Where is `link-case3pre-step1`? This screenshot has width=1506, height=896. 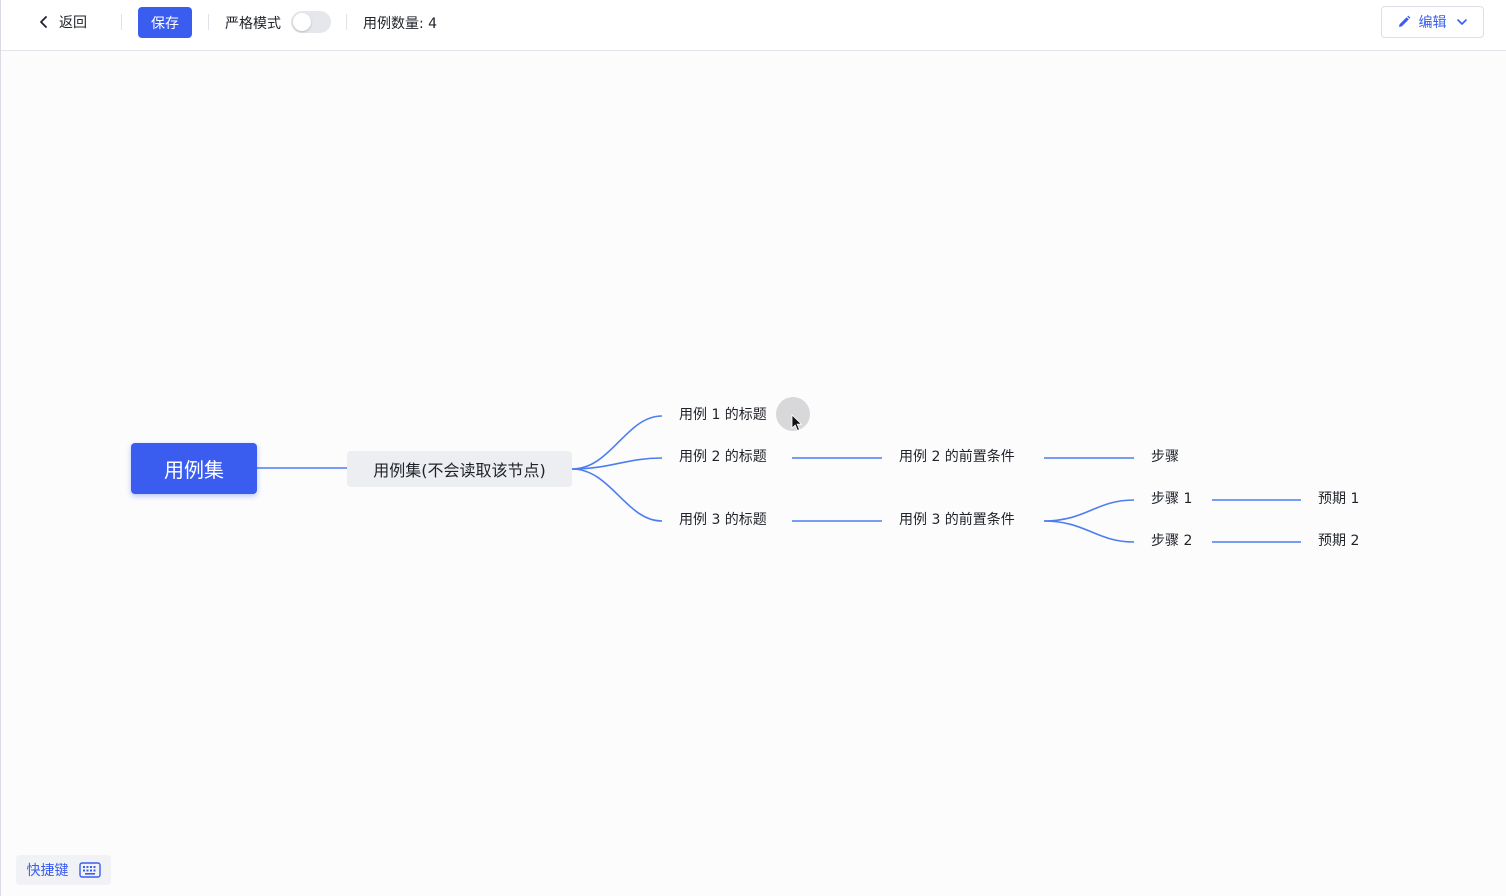 link-case3pre-step1 is located at coordinates (1089, 510).